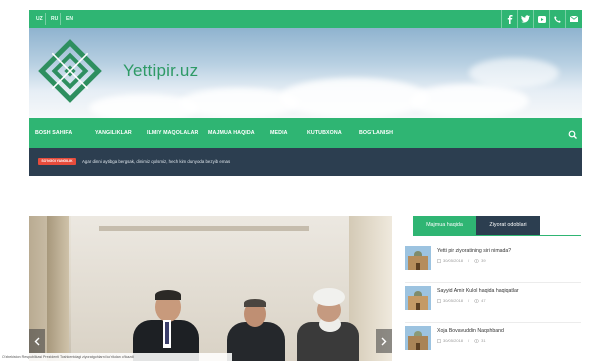 This screenshot has height=361, width=595. I want to click on nav-item-majmua-haqida: MAJMUA HAQIDA, so click(231, 133).